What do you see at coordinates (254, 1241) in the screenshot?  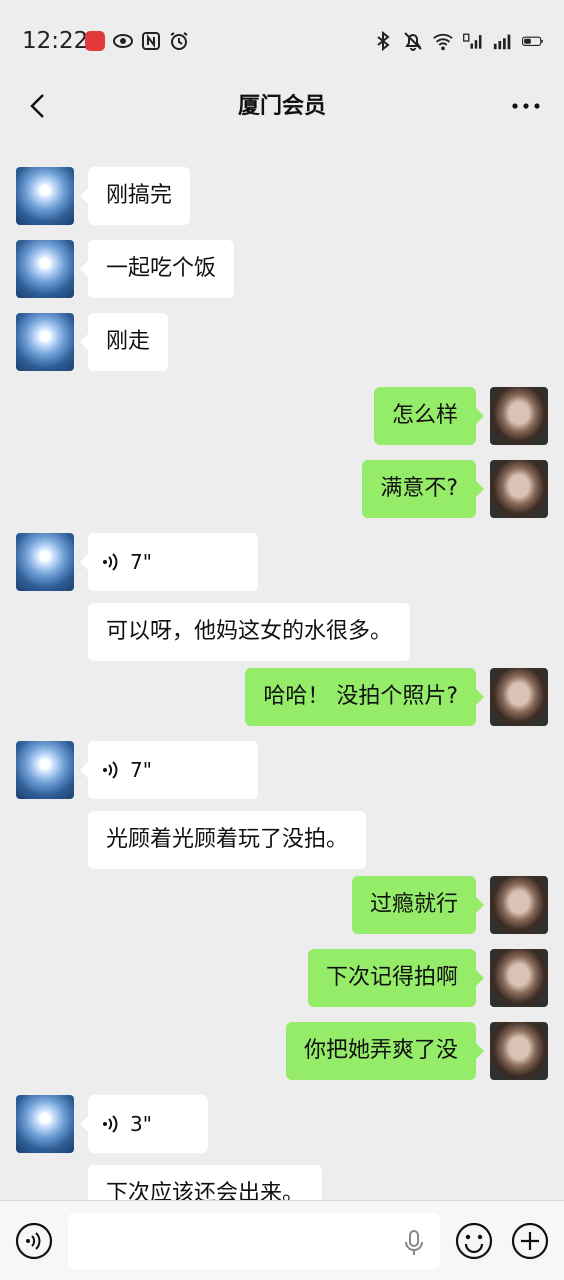 I see `message-input` at bounding box center [254, 1241].